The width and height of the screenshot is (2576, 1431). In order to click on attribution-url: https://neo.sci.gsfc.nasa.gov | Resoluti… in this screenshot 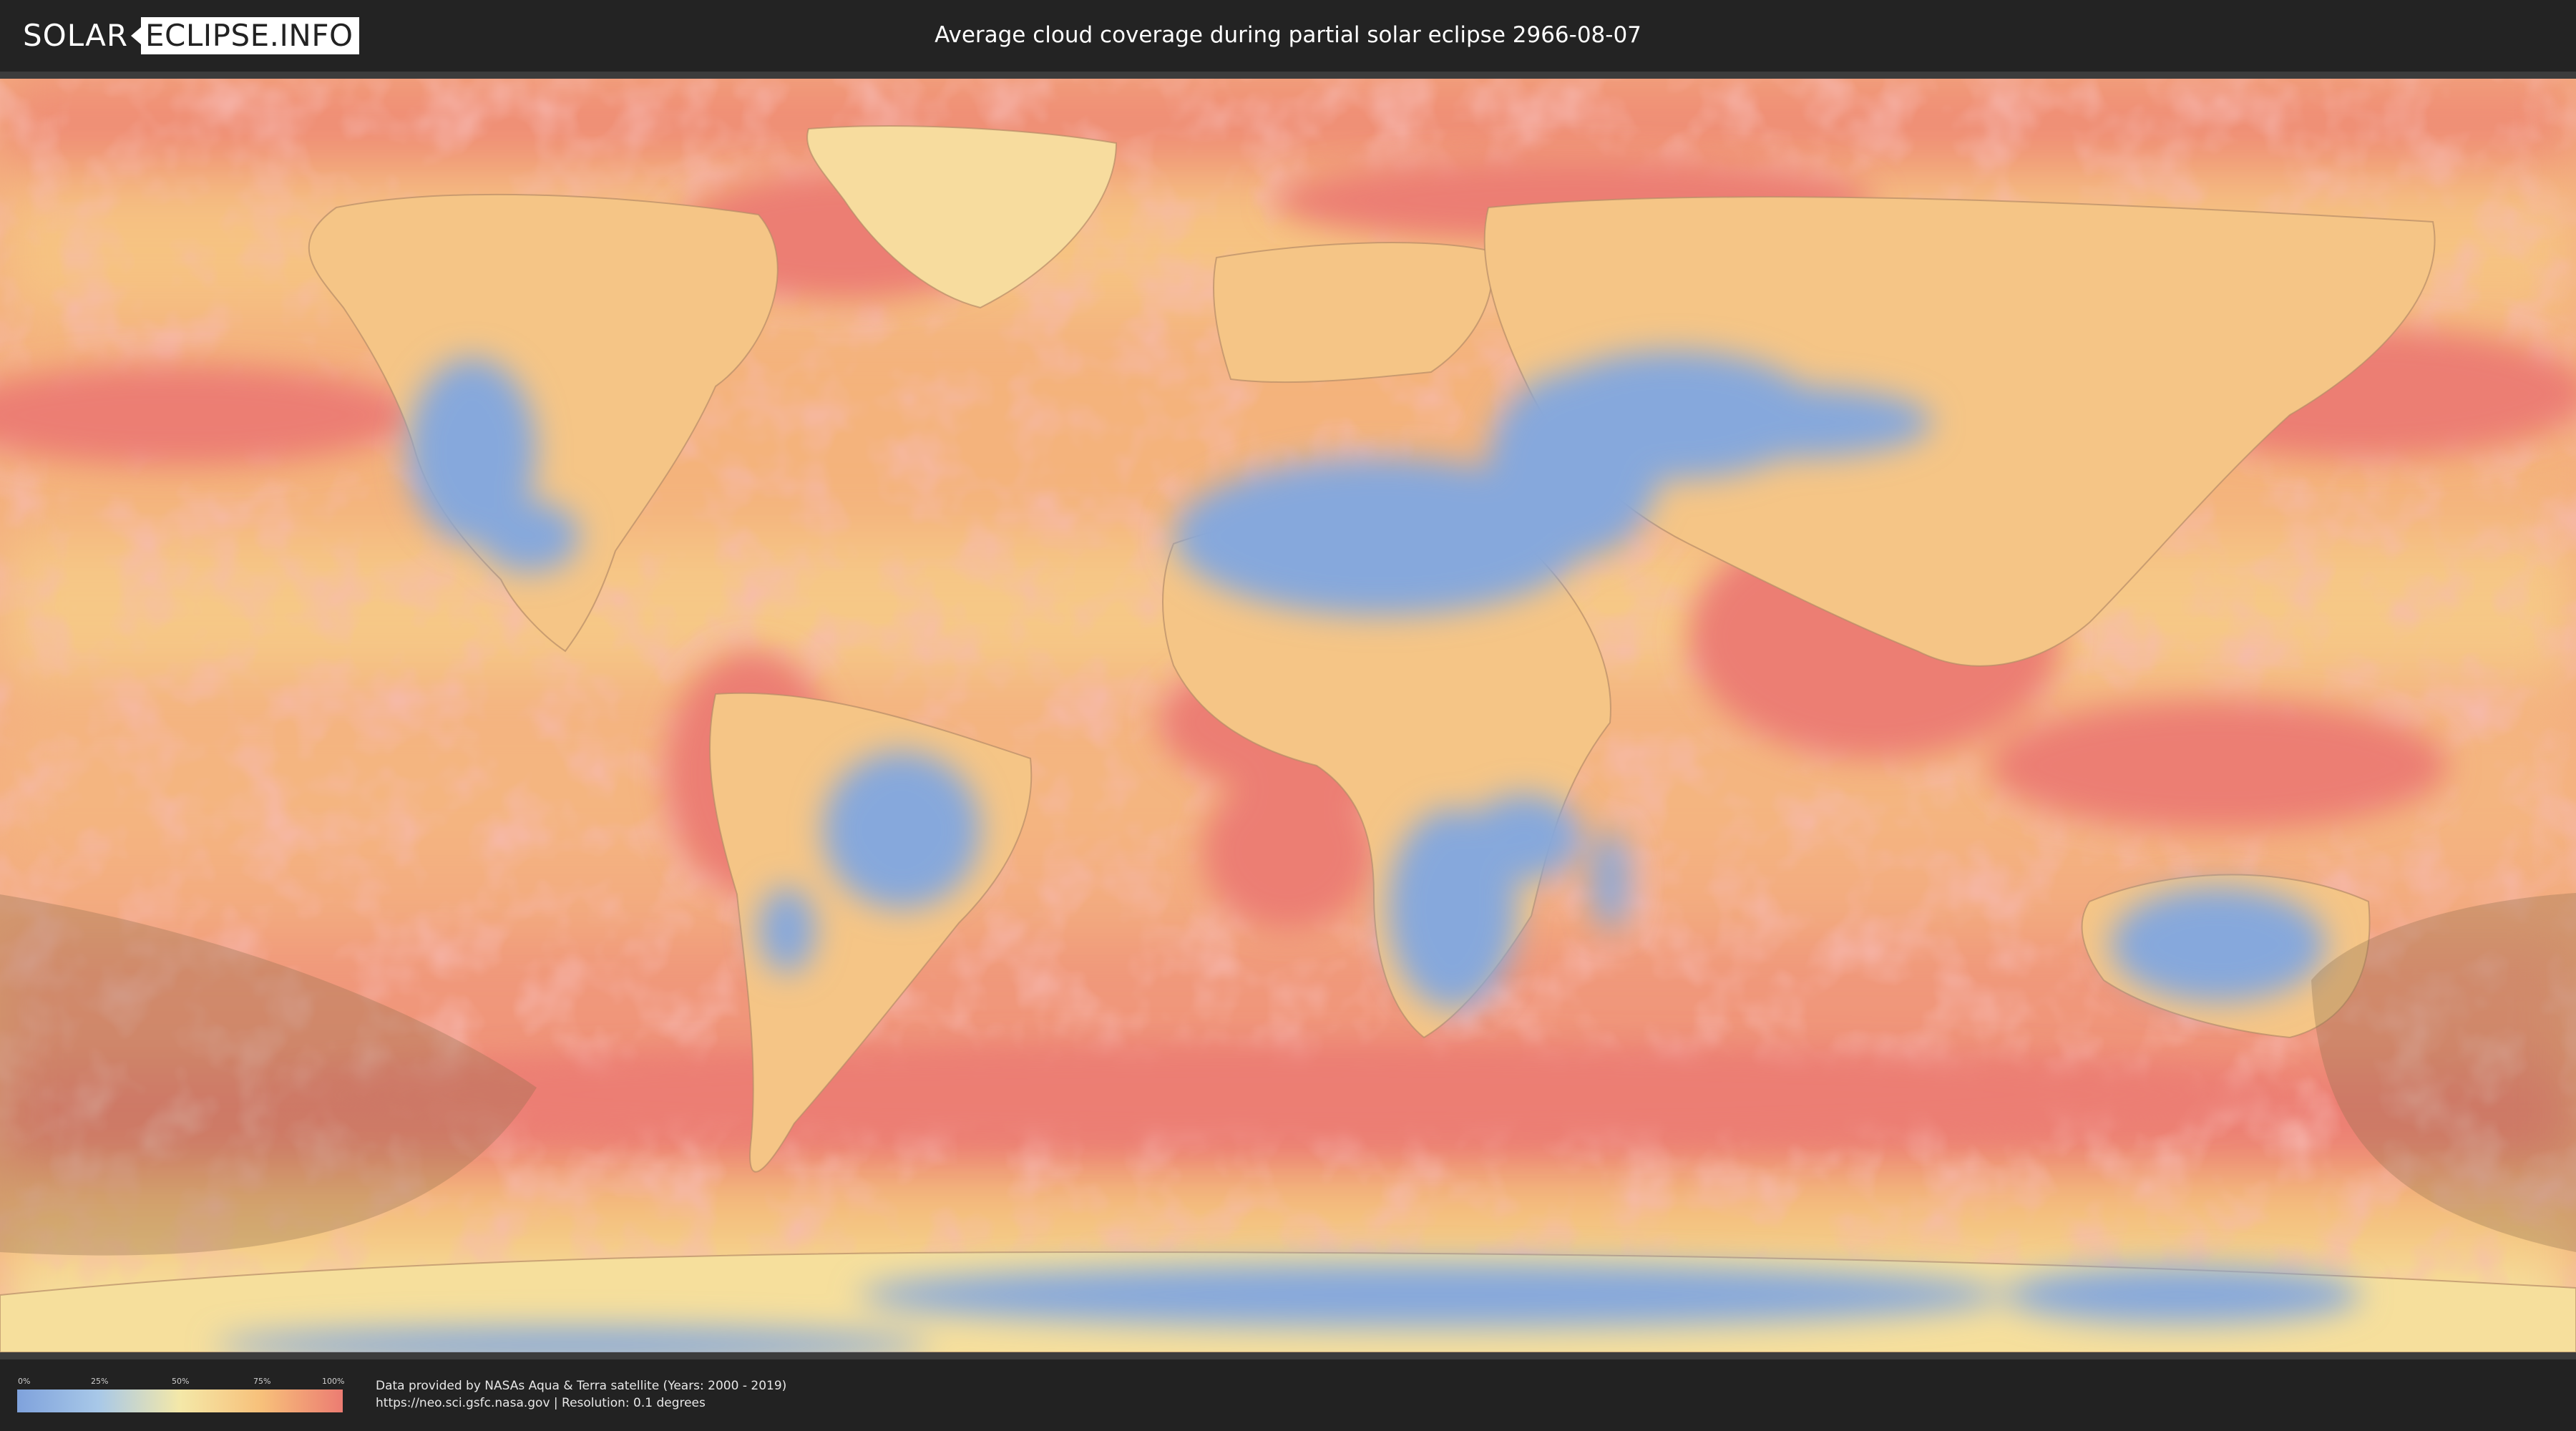, I will do `click(541, 1403)`.